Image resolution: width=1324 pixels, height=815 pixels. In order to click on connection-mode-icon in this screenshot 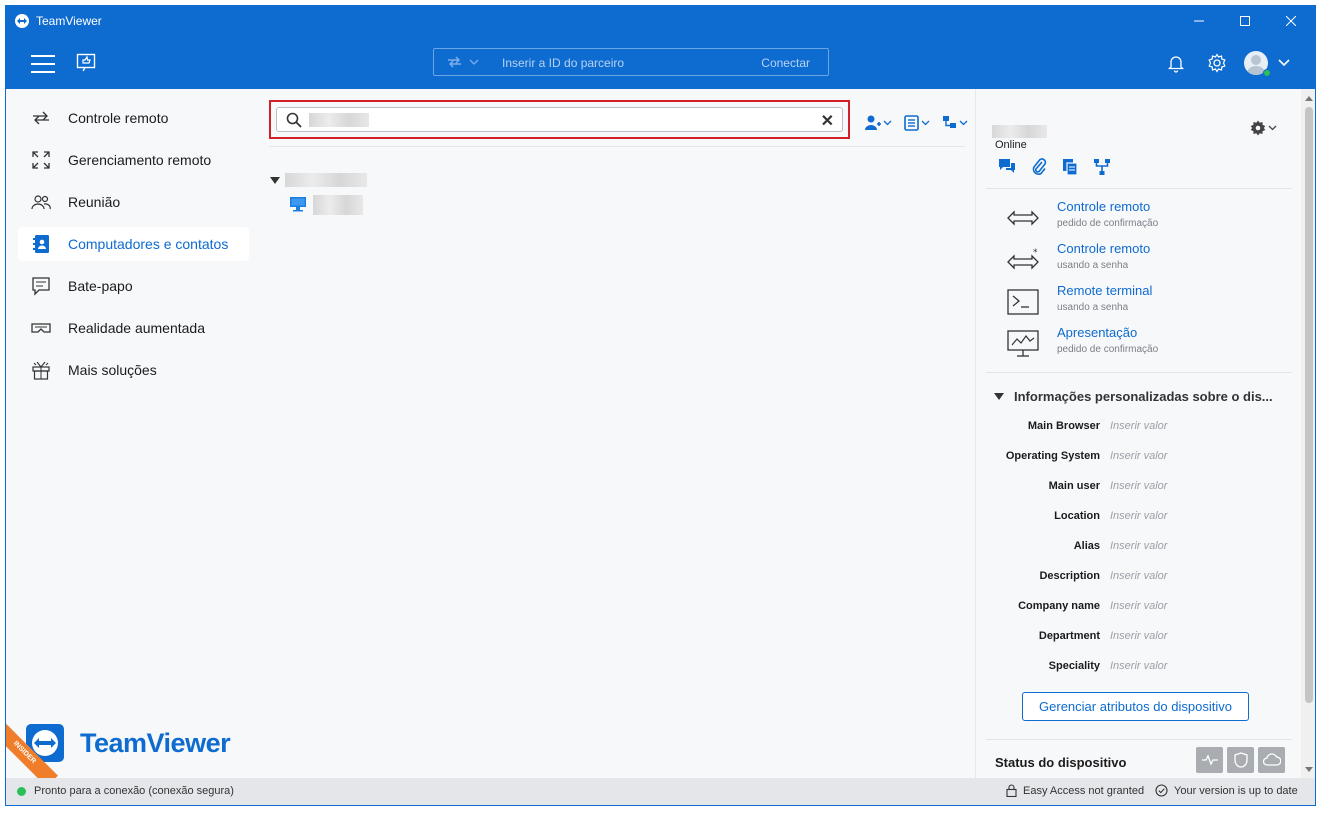, I will do `click(463, 63)`.